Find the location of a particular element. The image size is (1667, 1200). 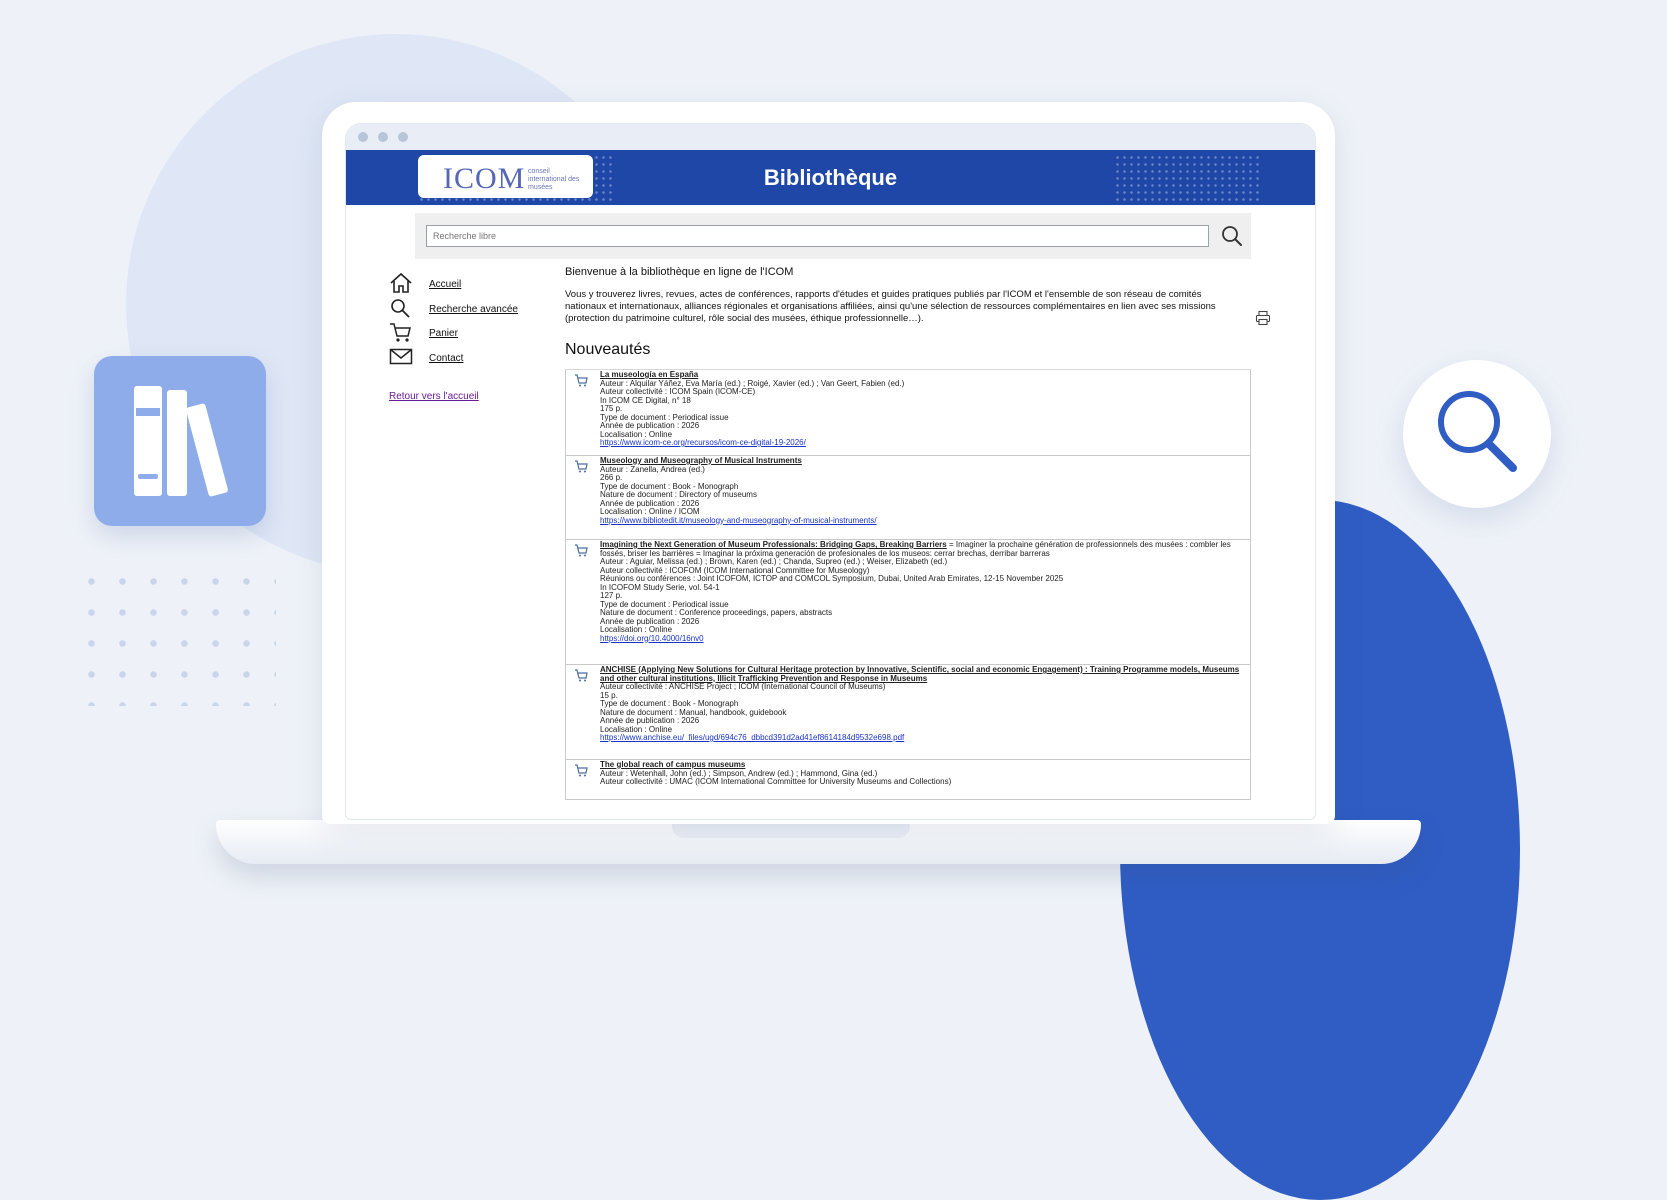

home-icon is located at coordinates (401, 282).